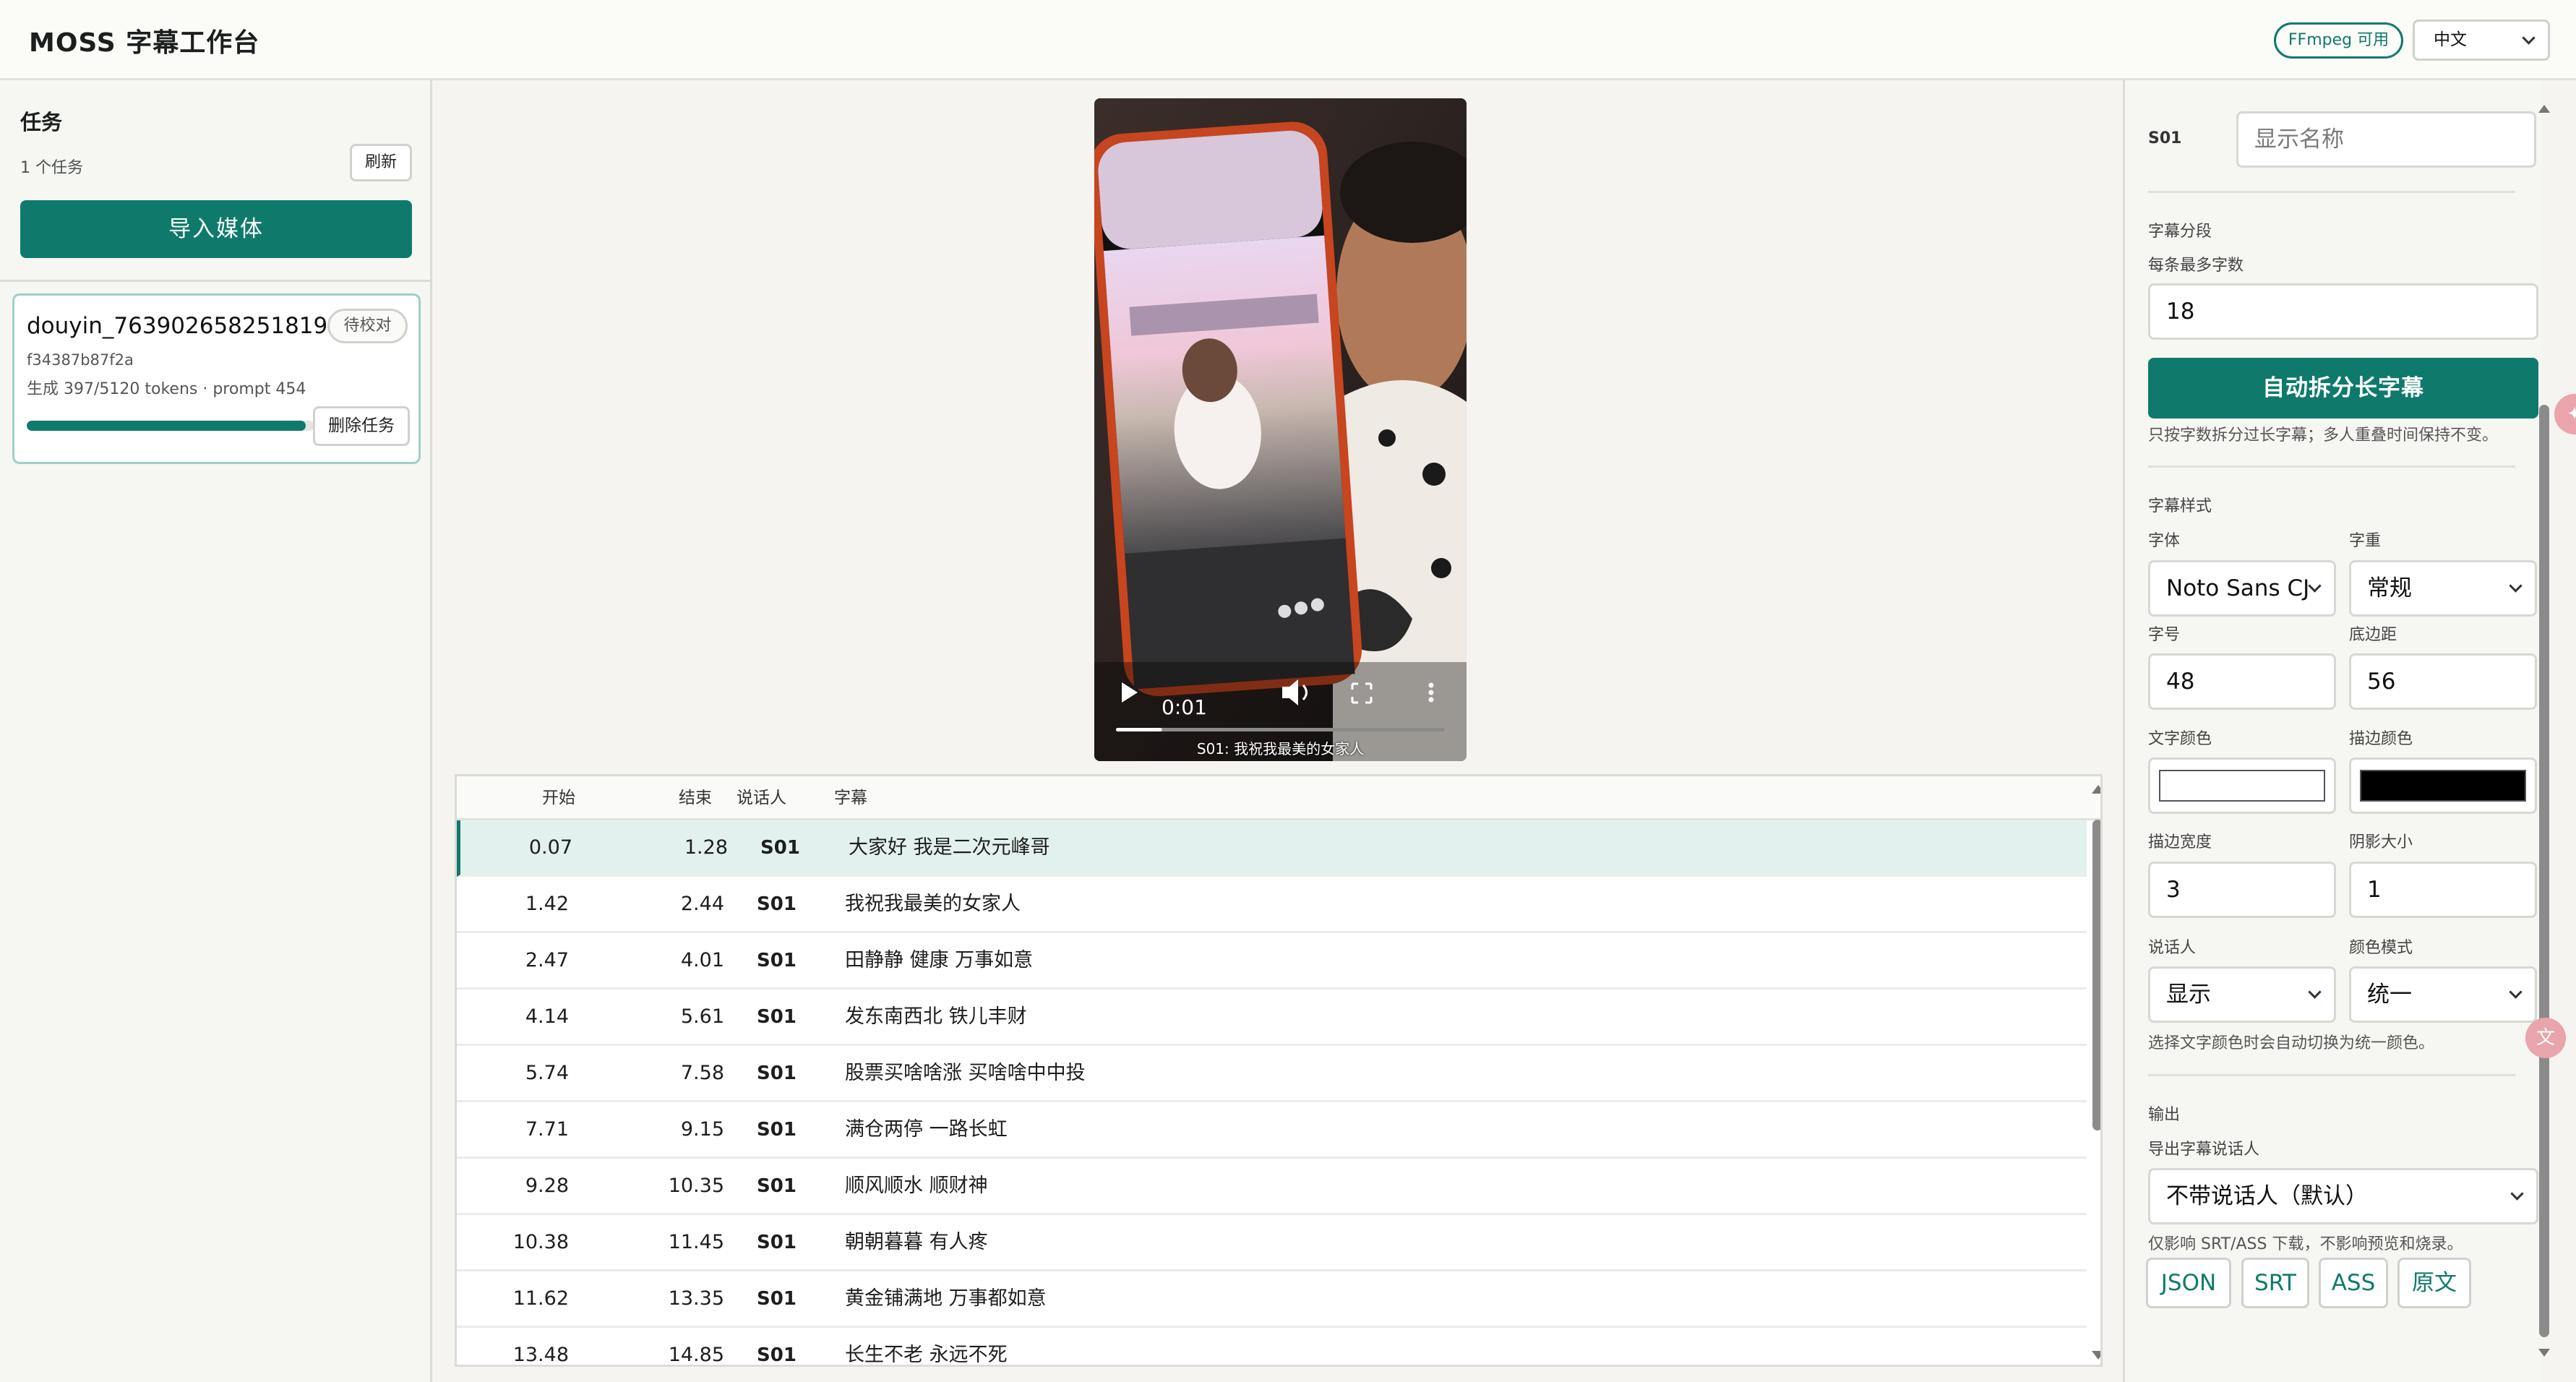 The image size is (2576, 1382). Describe the element at coordinates (167, 389) in the screenshot. I see `task-token-usage: 生成 397/5120 tokens · prompt 454` at that location.